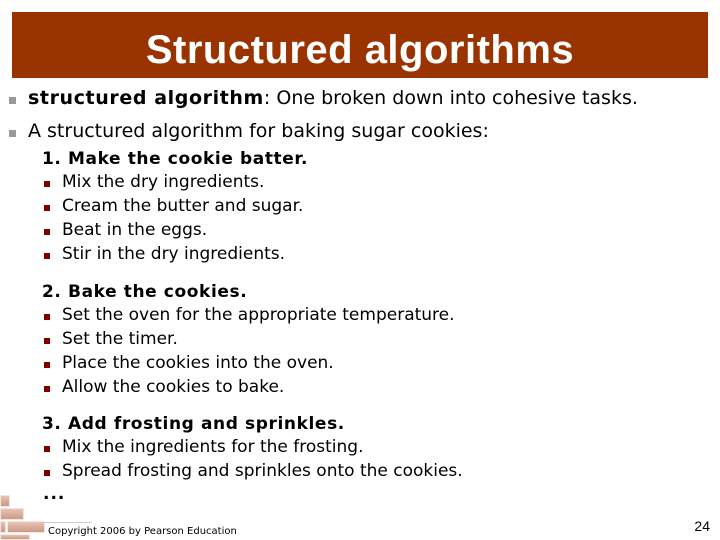 This screenshot has height=540, width=720. I want to click on step-heading-2: 2. Bake the cookies., so click(145, 292).